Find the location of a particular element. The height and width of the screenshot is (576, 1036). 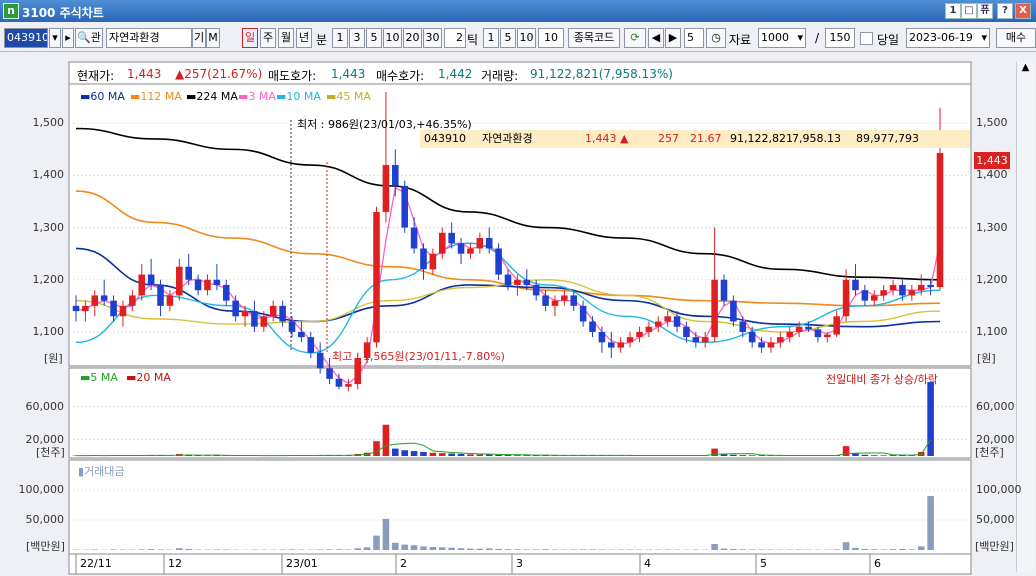

min-1-button: 1 is located at coordinates (340, 38).